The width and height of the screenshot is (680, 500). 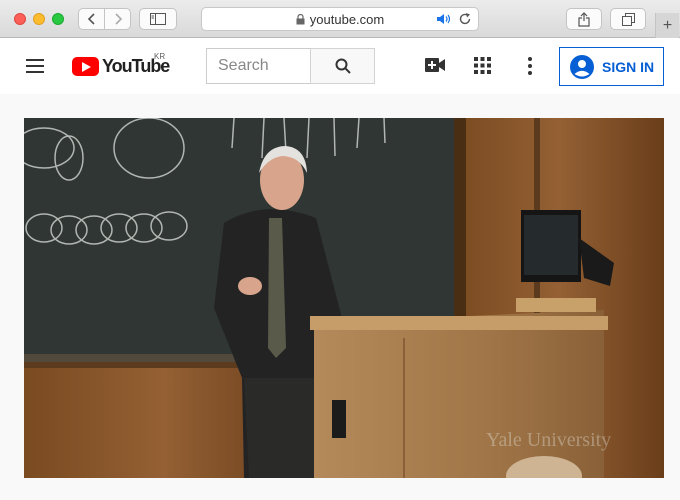 I want to click on url-text: youtube.com, so click(x=347, y=19).